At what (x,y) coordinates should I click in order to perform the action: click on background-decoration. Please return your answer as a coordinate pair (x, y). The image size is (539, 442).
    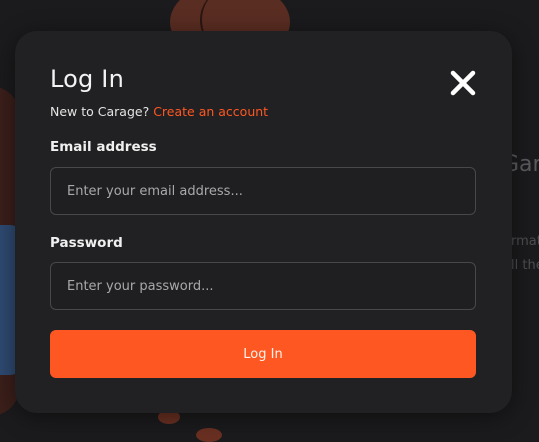
    Looking at the image, I should click on (209, 435).